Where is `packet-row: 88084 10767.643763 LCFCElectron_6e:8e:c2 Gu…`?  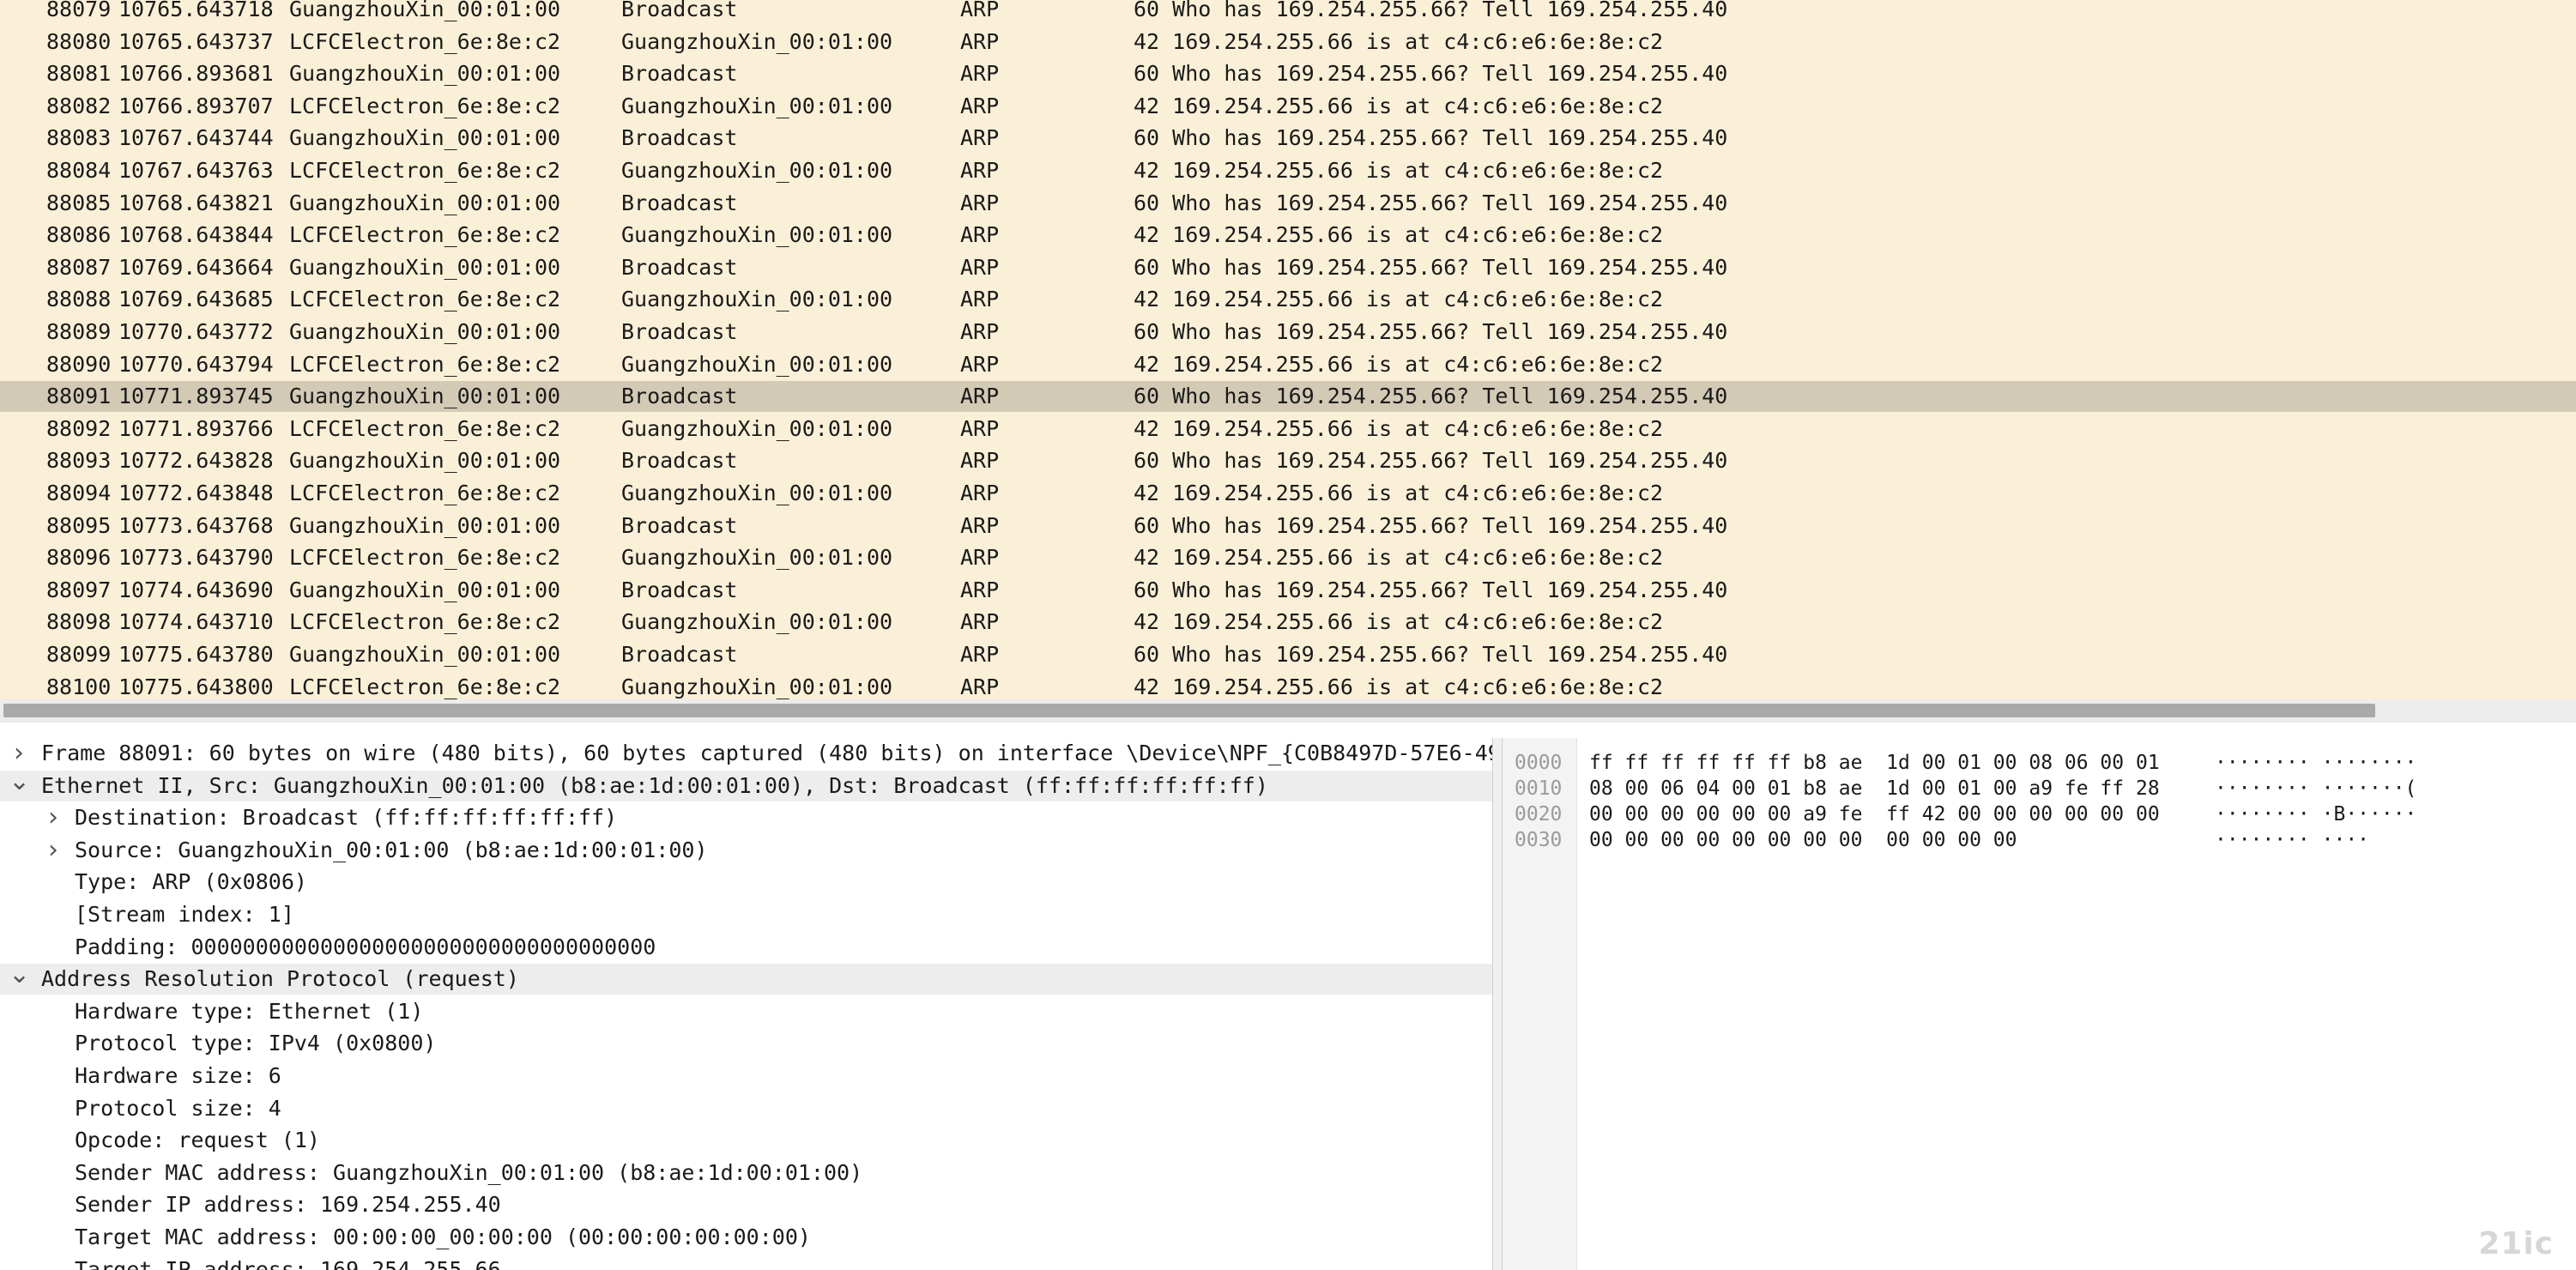 packet-row: 88084 10767.643763 LCFCElectron_6e:8e:c2 Gu… is located at coordinates (1288, 170).